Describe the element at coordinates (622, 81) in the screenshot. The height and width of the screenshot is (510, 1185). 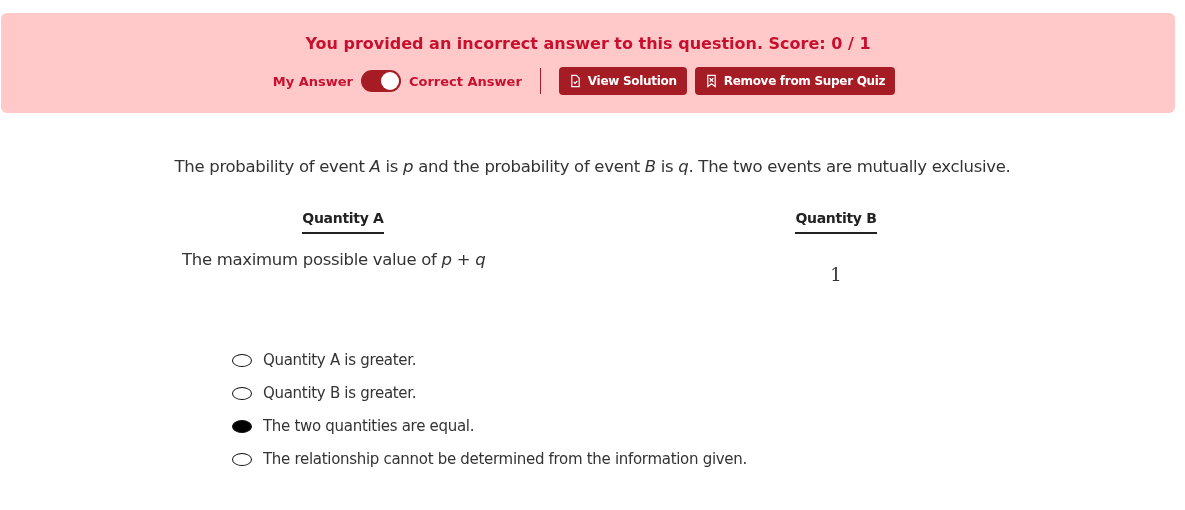
I see `view-solution-button: View Solution` at that location.